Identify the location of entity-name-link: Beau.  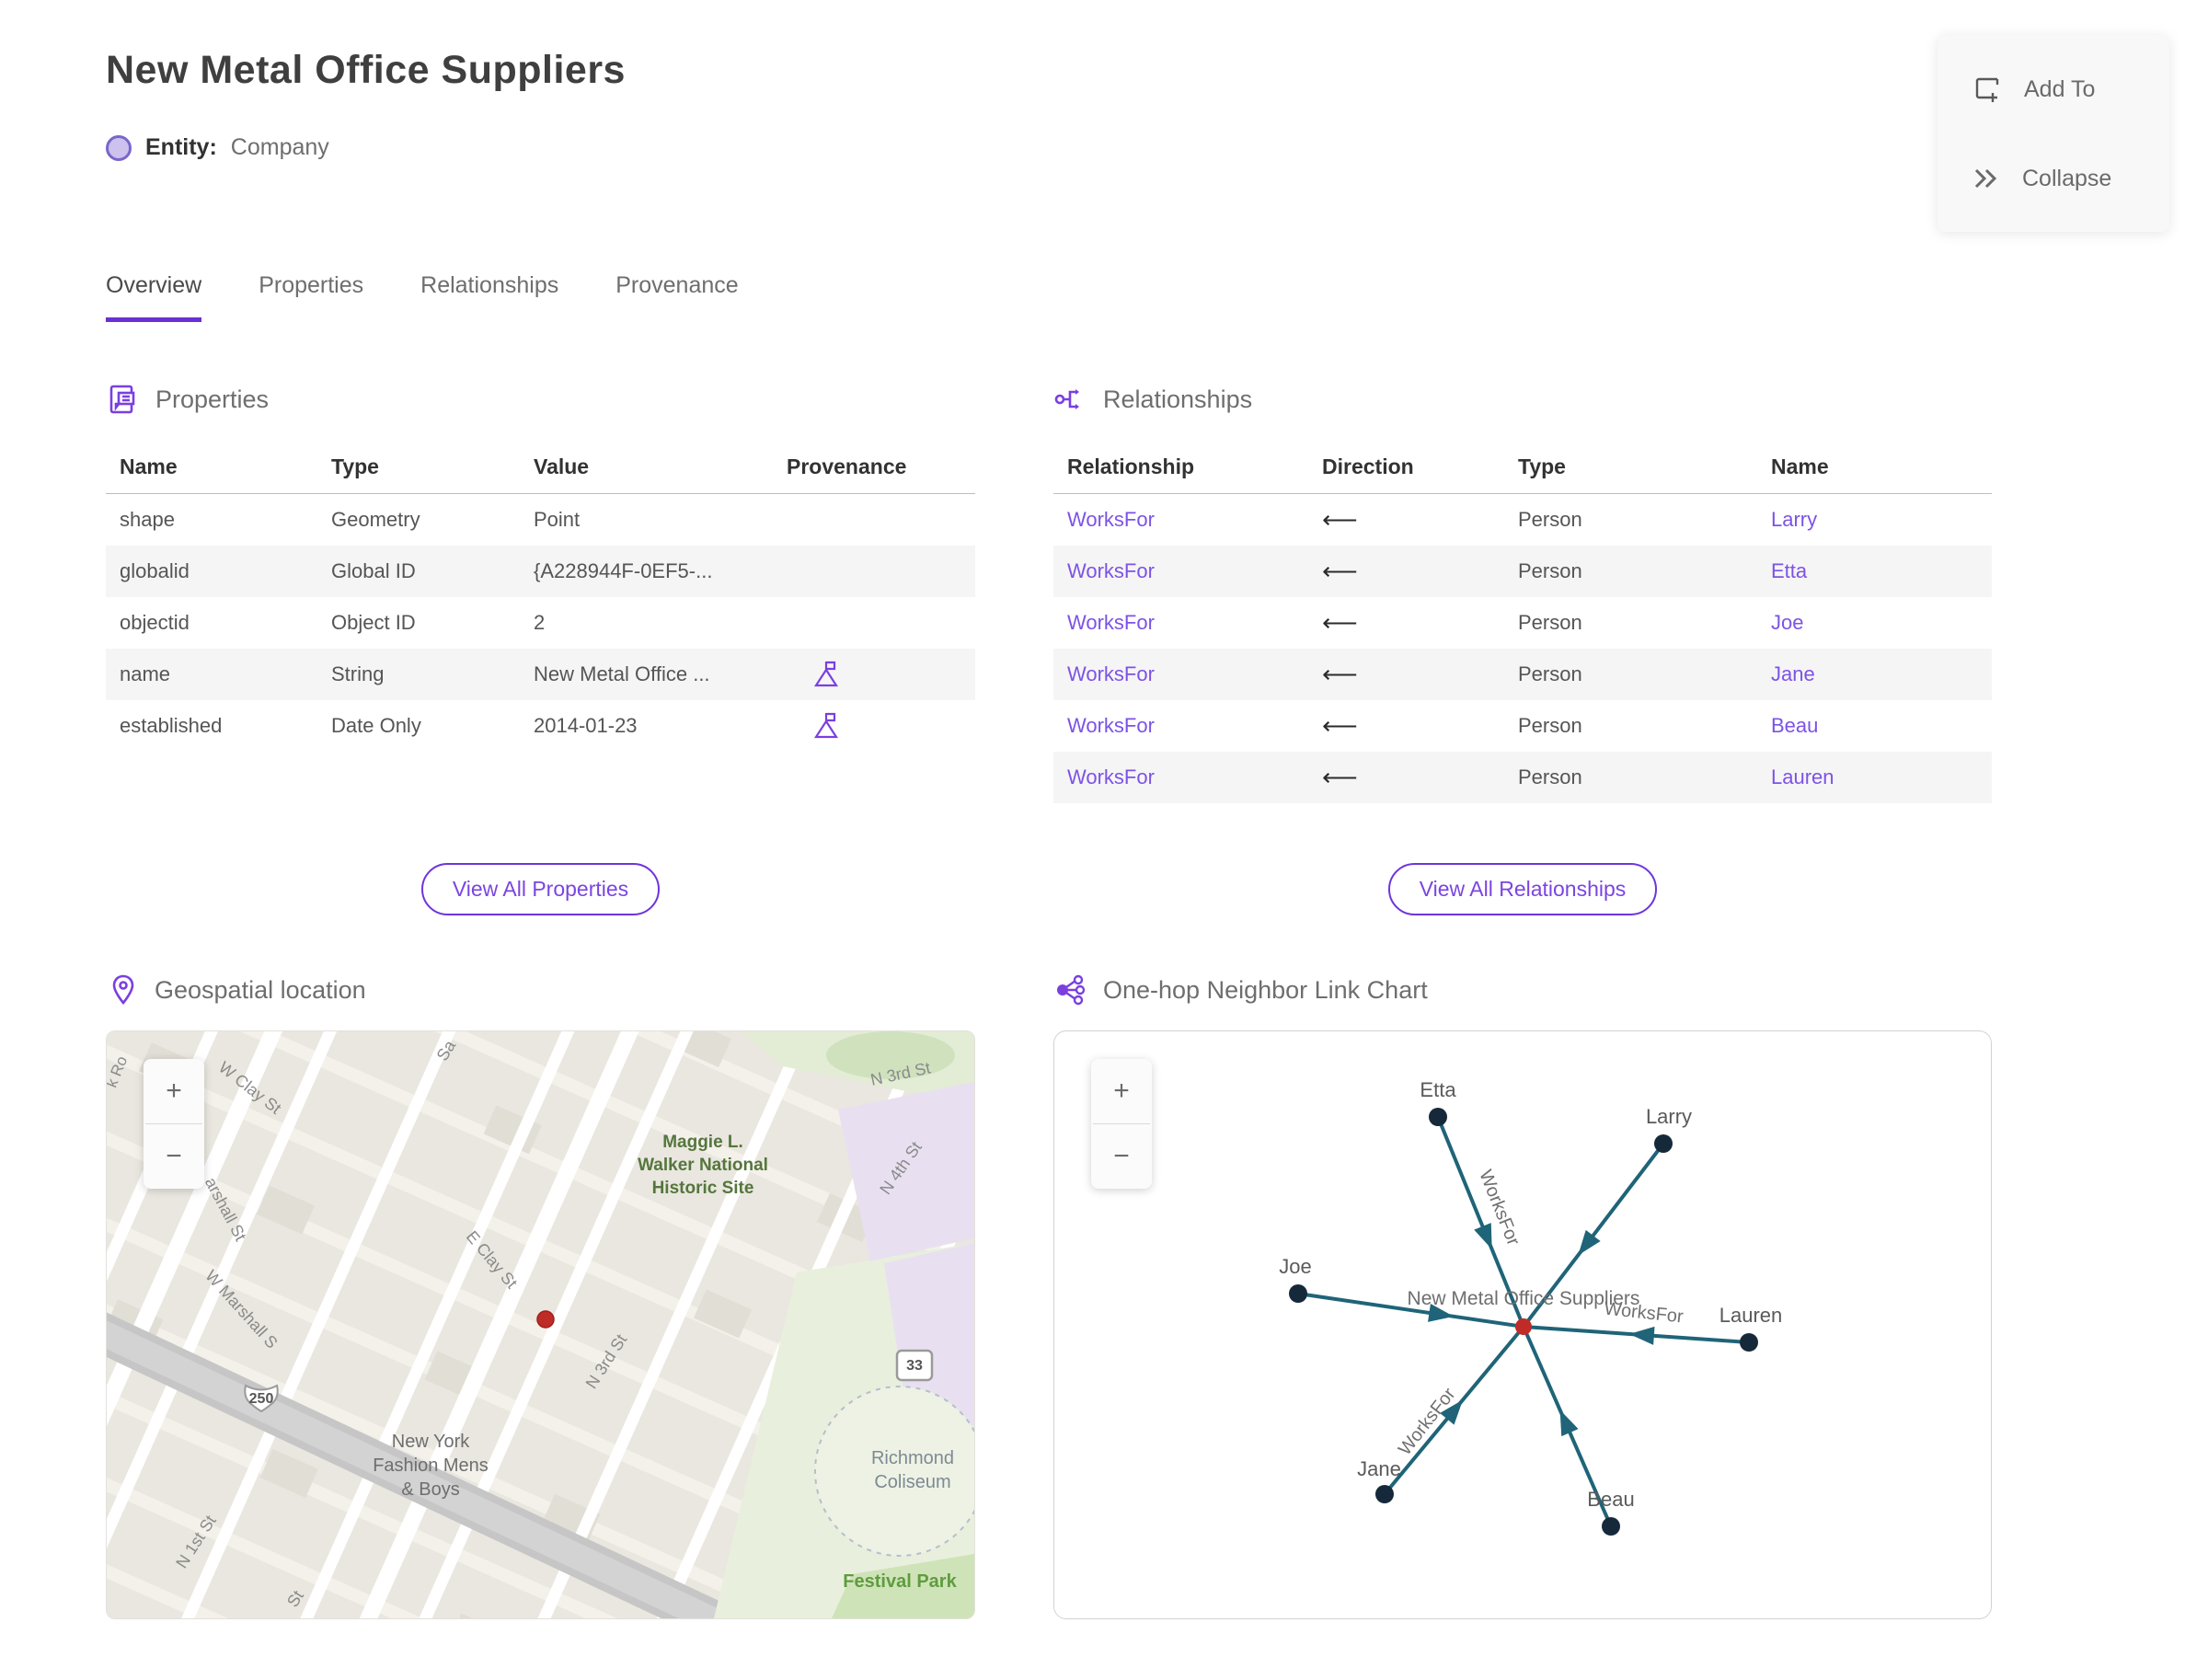
(1874, 726).